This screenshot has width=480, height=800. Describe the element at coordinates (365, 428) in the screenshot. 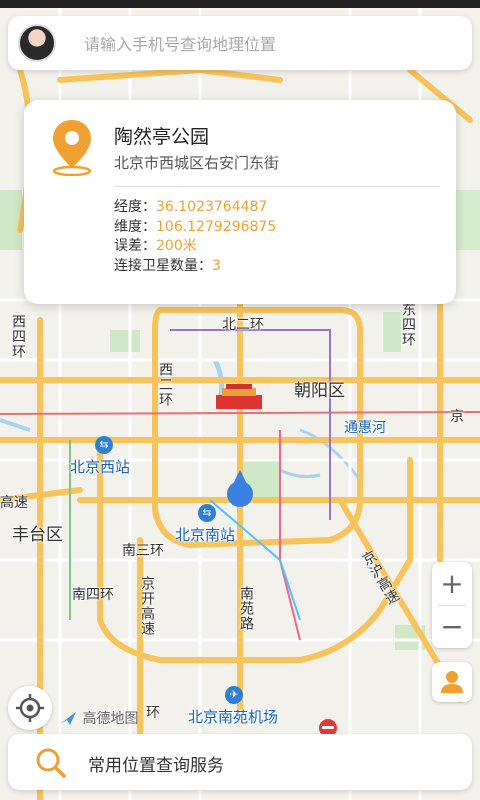

I see `map-label-tonghui-river: 通惠河` at that location.